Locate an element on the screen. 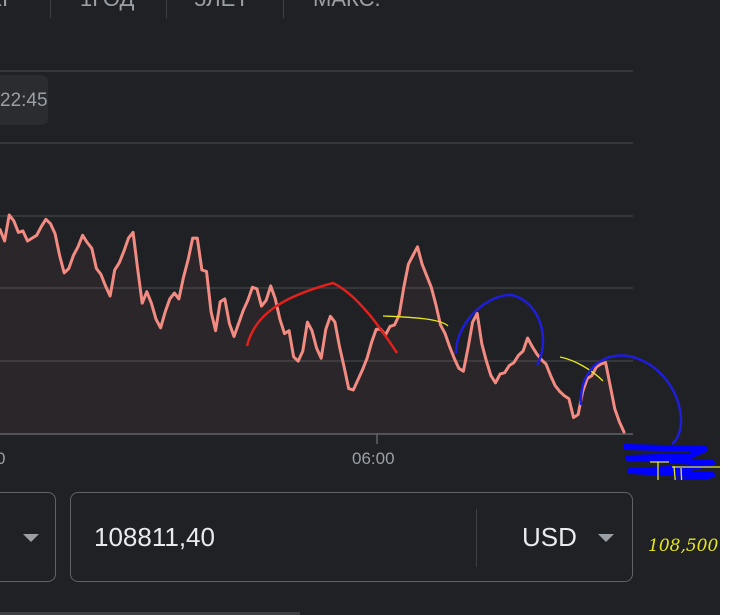  amount-value: 108811,40 is located at coordinates (154, 537).